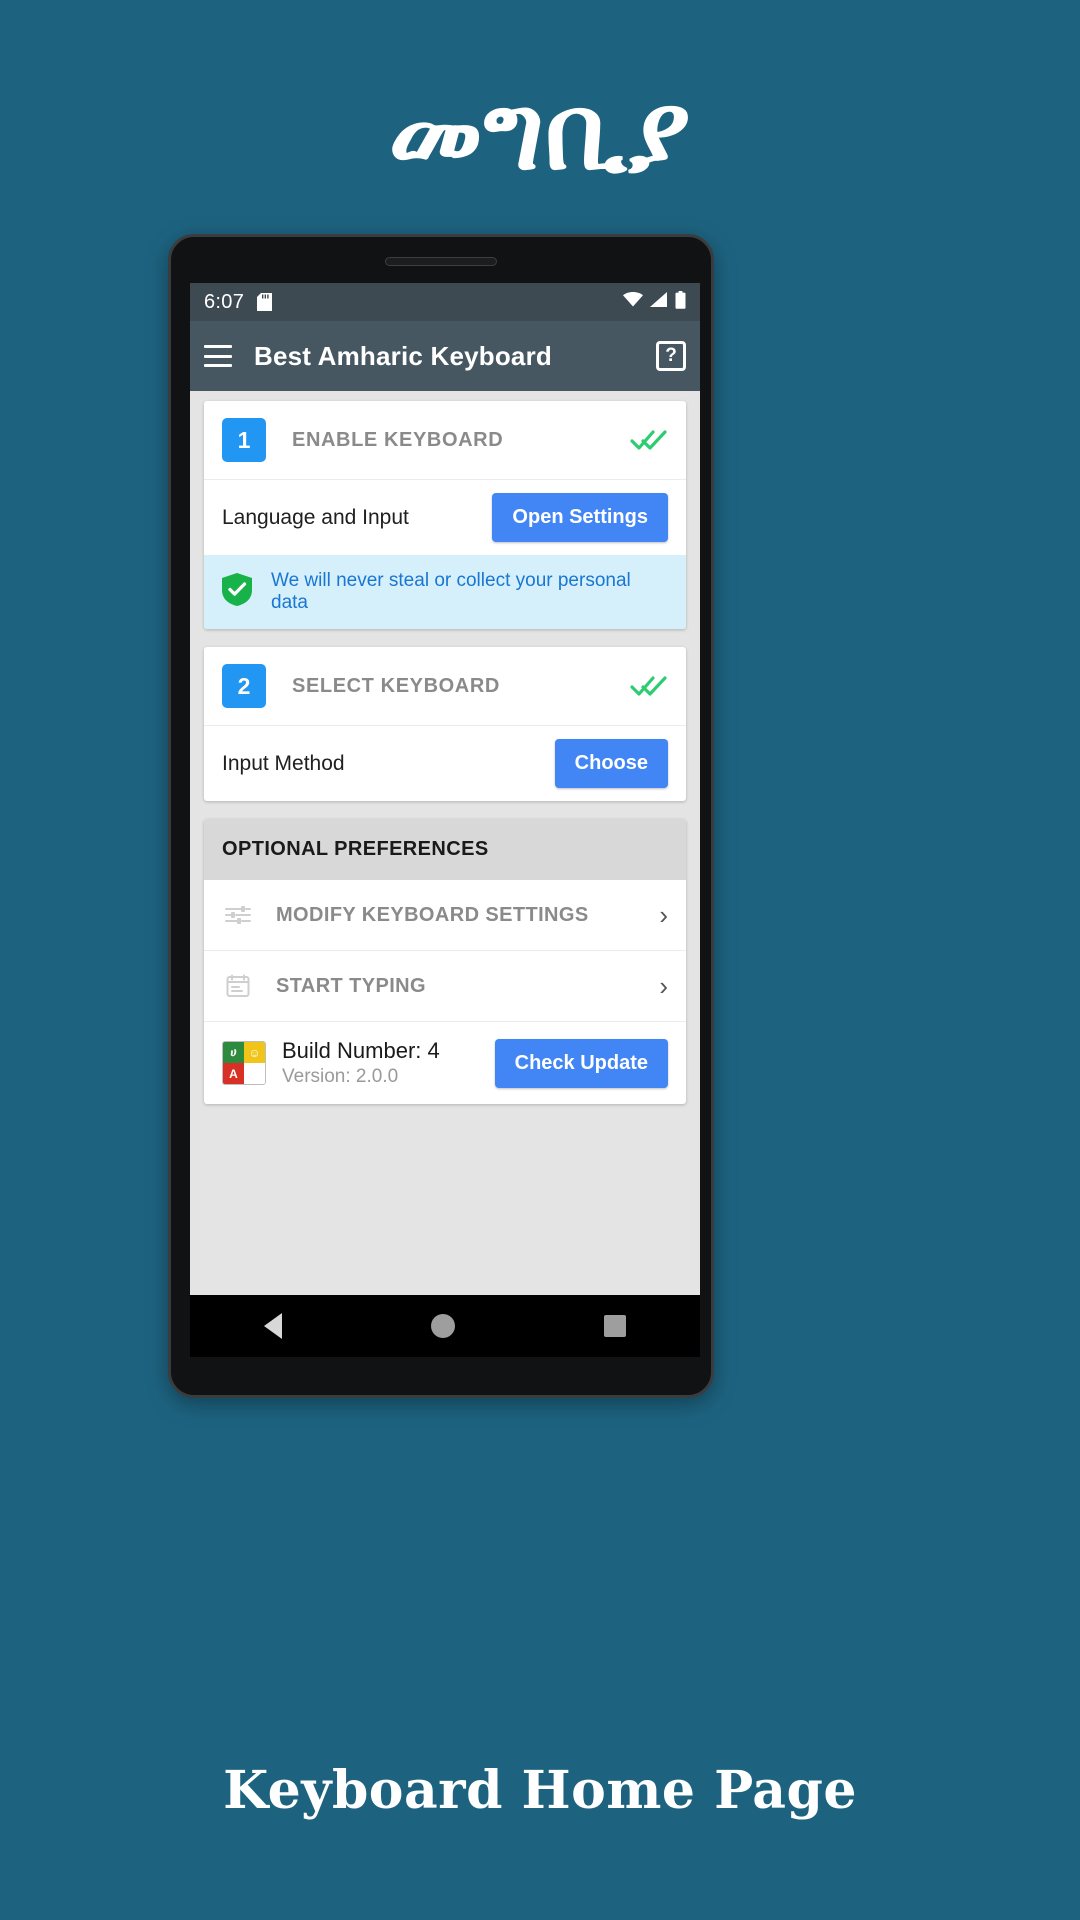 Image resolution: width=1080 pixels, height=1920 pixels. Describe the element at coordinates (244, 686) in the screenshot. I see `step-2-number: 2` at that location.